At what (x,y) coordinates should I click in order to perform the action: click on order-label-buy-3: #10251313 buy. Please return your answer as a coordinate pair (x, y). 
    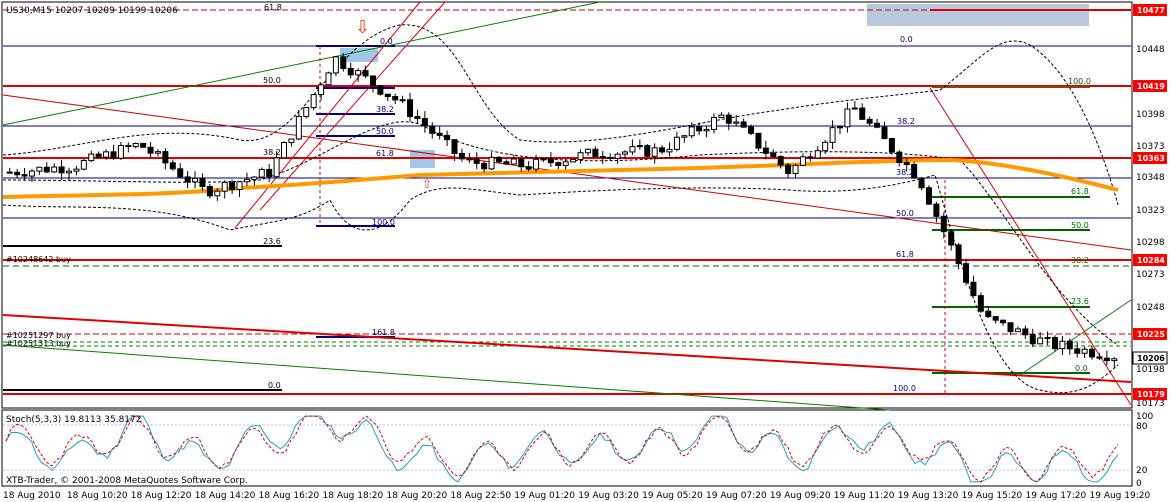
    Looking at the image, I should click on (38, 343).